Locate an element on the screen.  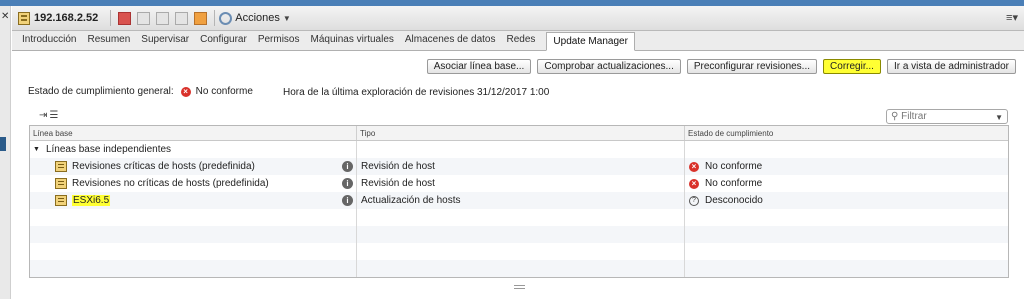
tab-redes: Redes is located at coordinates (521, 42).